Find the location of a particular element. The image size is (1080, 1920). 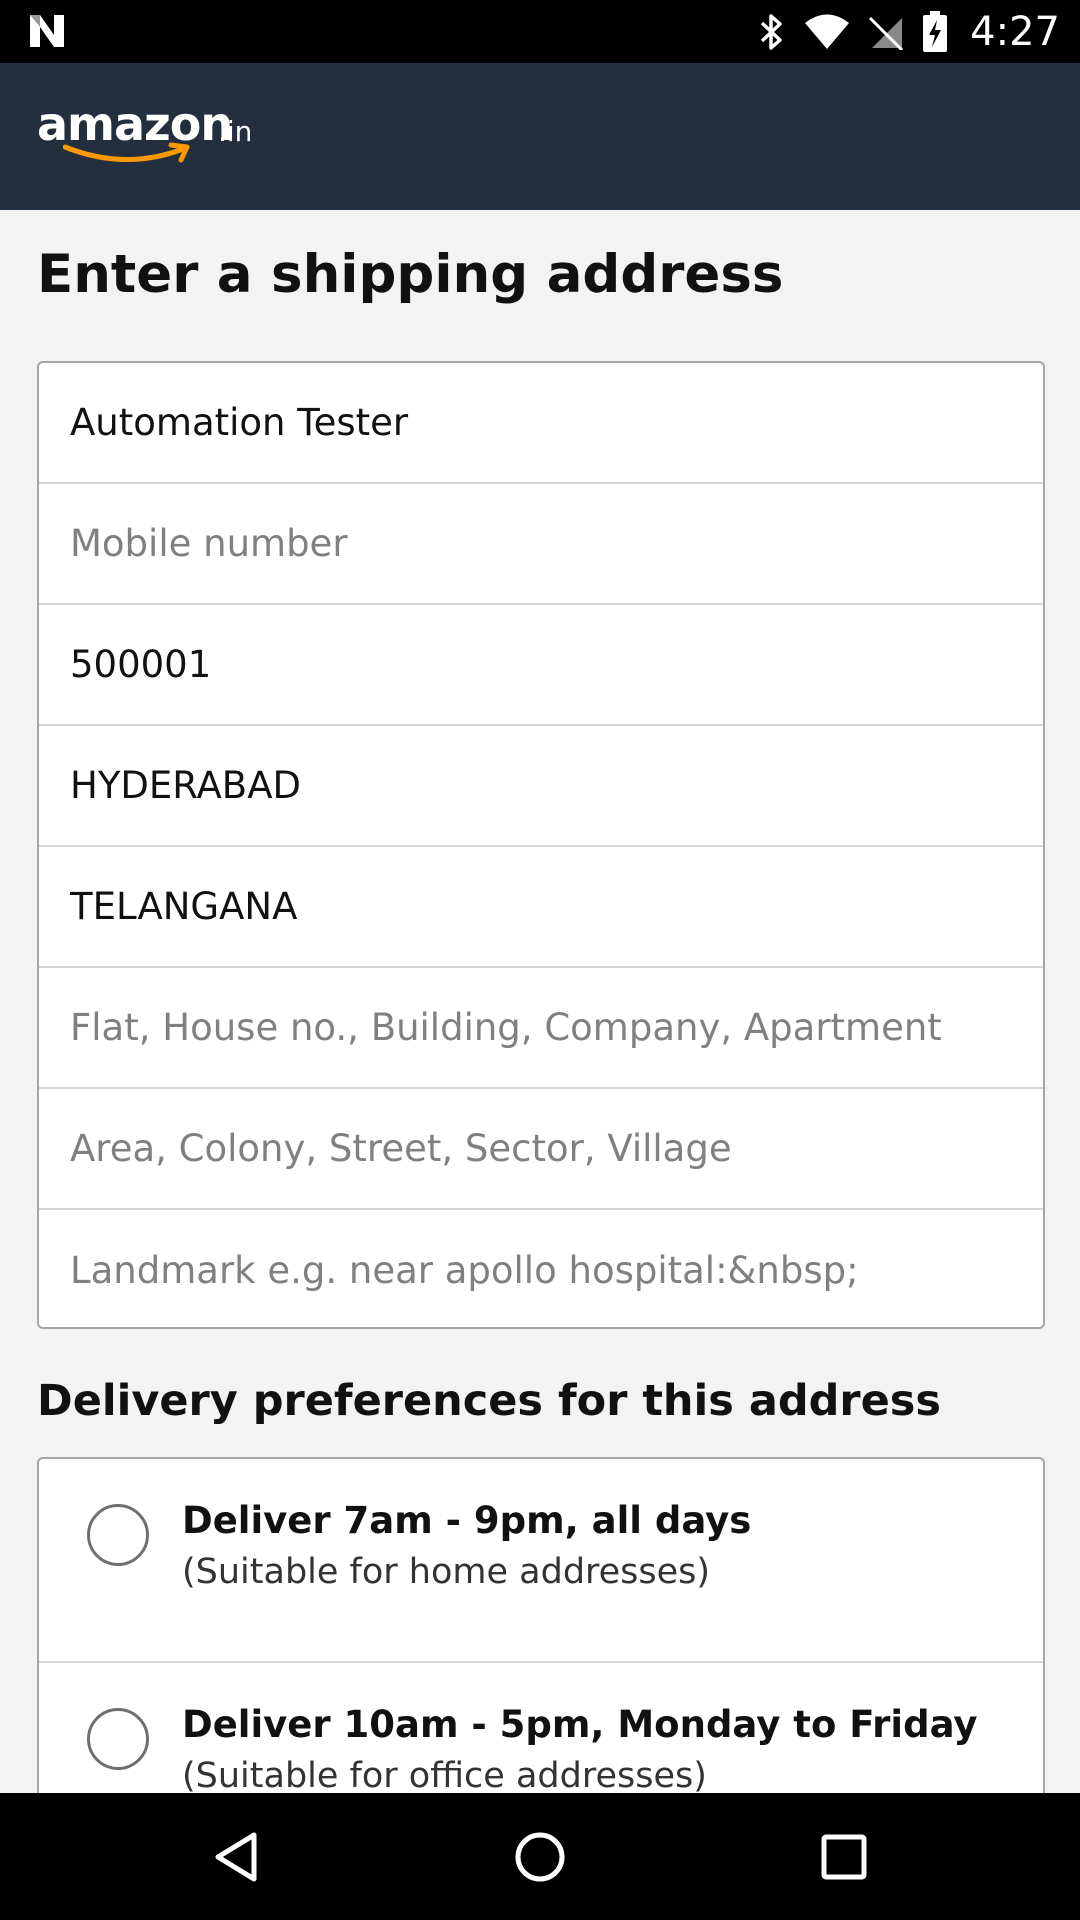

delivery-preferences-title: Delivery preferences for this address is located at coordinates (489, 1401).